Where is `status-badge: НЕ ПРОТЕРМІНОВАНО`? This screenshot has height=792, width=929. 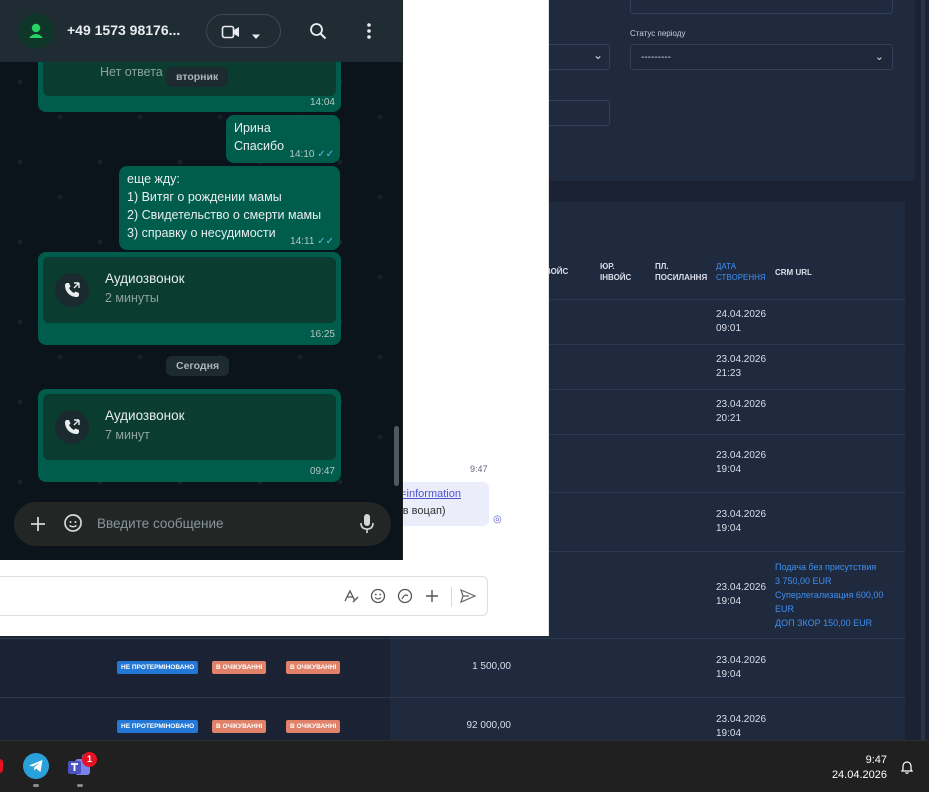
status-badge: НЕ ПРОТЕРМІНОВАНО is located at coordinates (158, 726).